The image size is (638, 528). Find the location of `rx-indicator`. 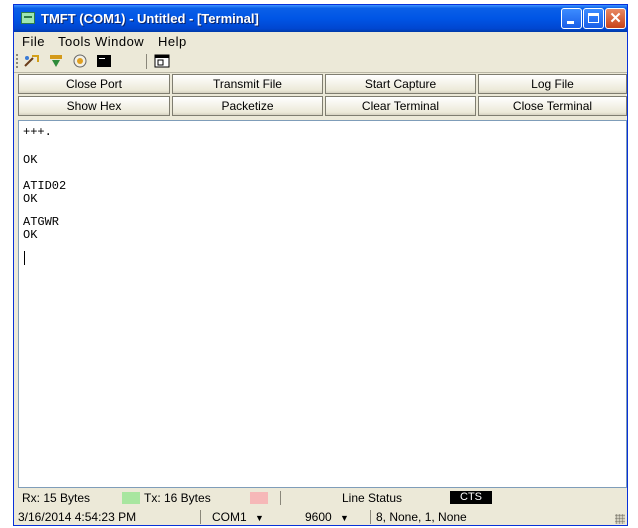

rx-indicator is located at coordinates (131, 498).